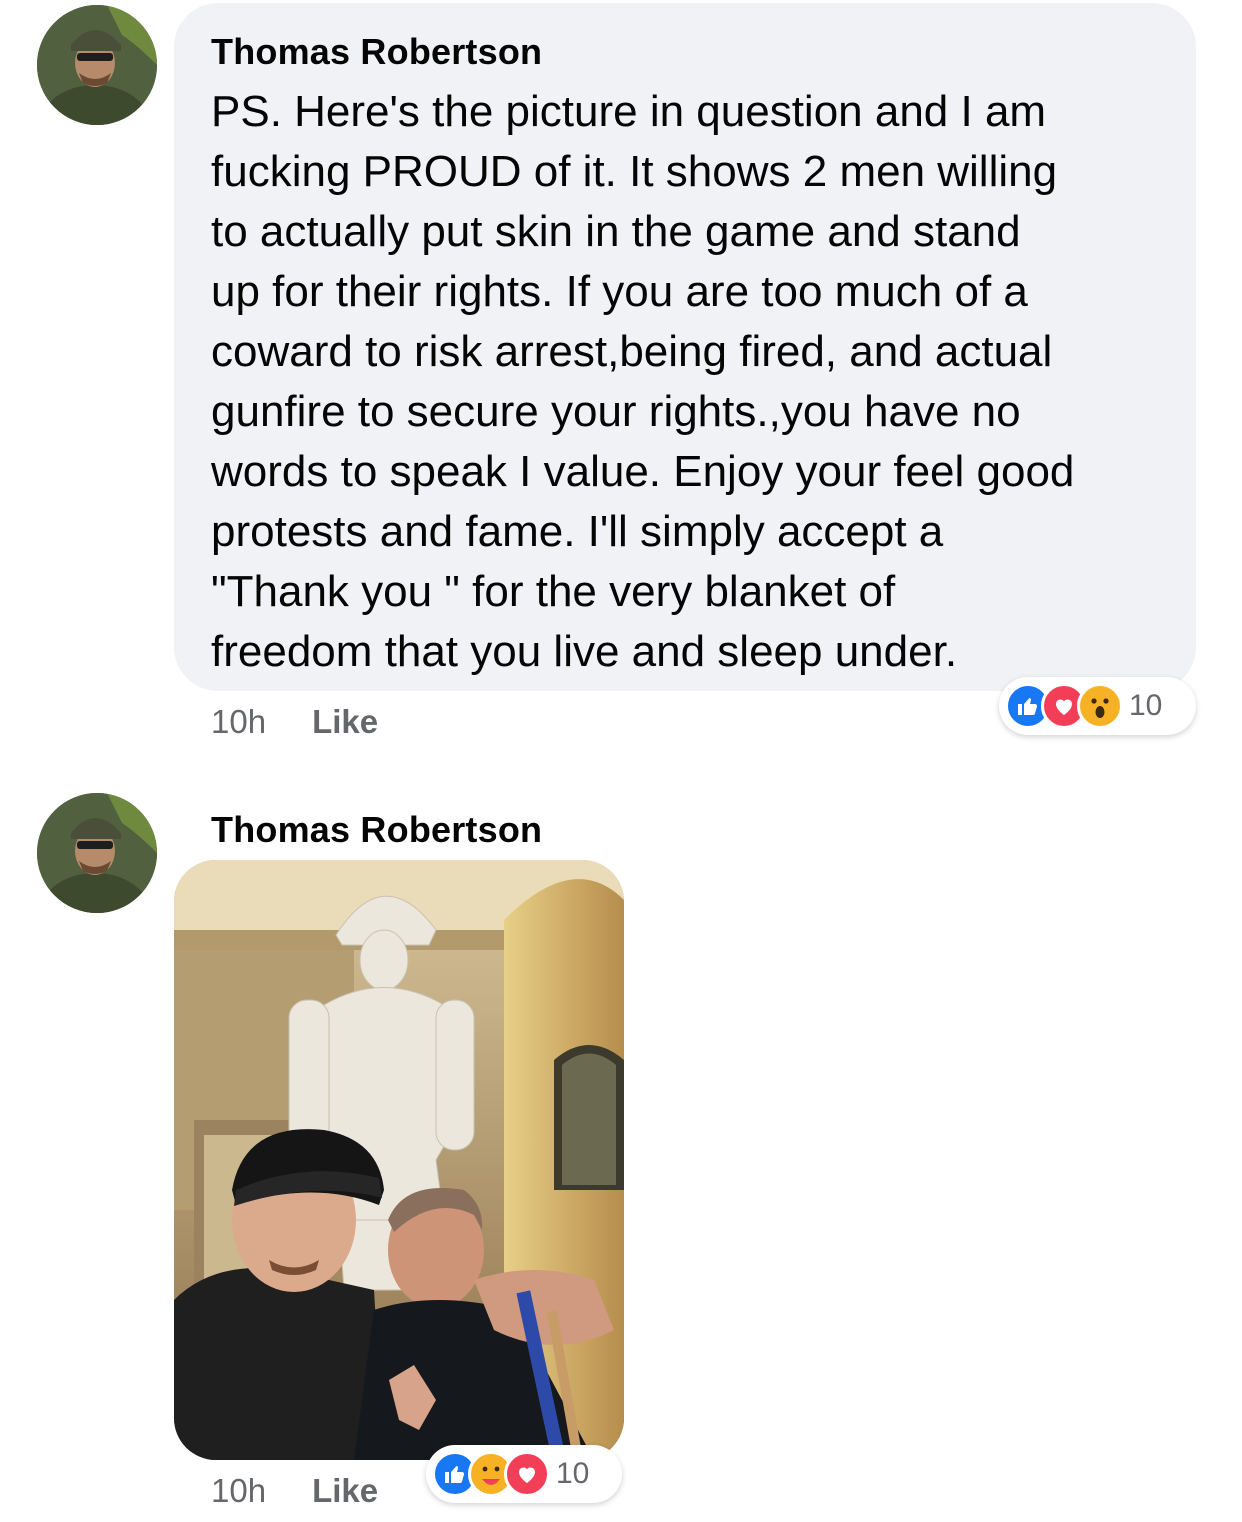 This screenshot has height=1522, width=1242. I want to click on photo-image, so click(399, 1160).